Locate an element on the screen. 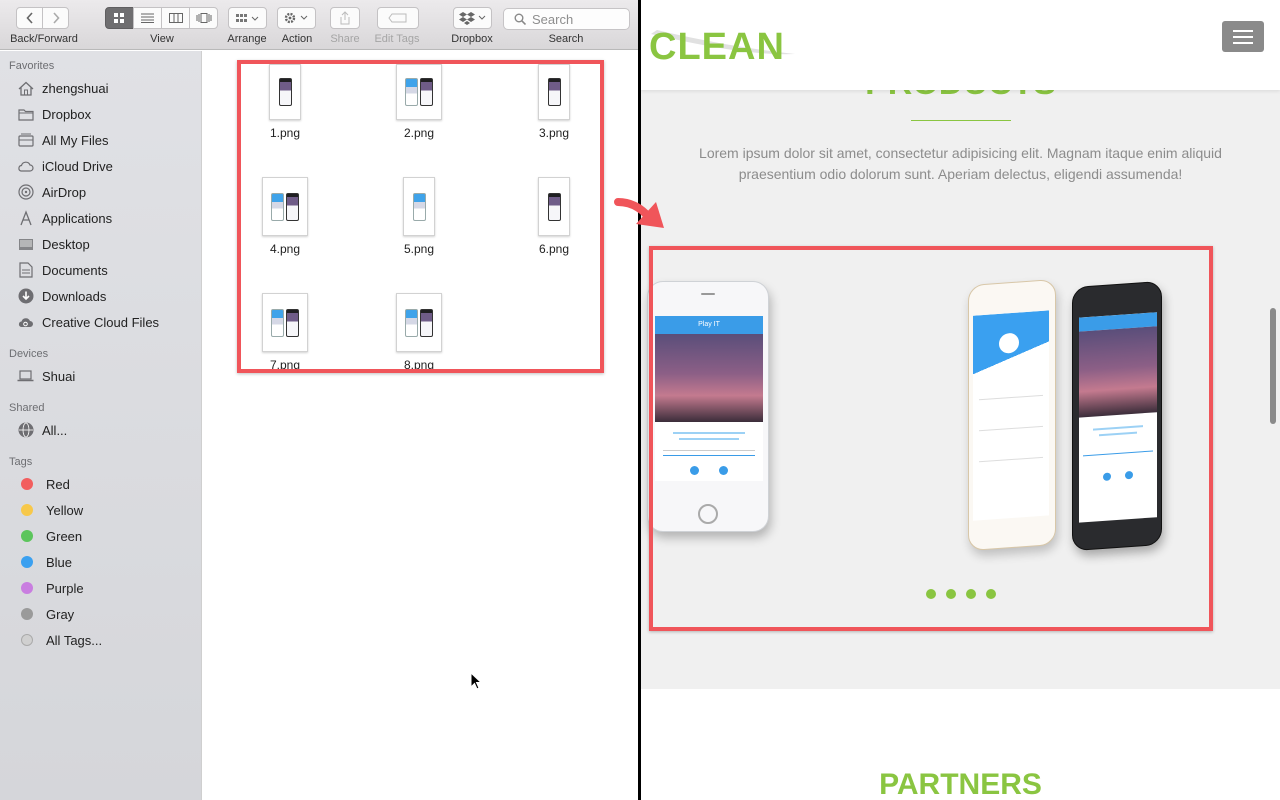  airdrop-icon is located at coordinates (25, 192).